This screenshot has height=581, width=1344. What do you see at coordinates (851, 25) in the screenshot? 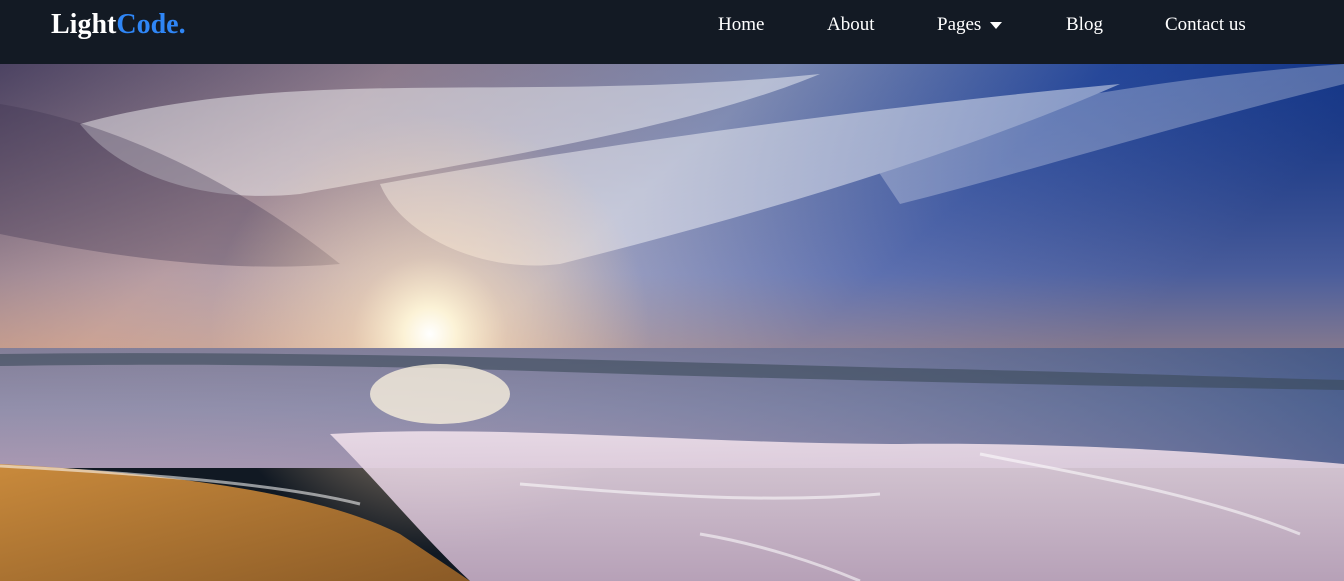
I see `nav-about-link: About` at bounding box center [851, 25].